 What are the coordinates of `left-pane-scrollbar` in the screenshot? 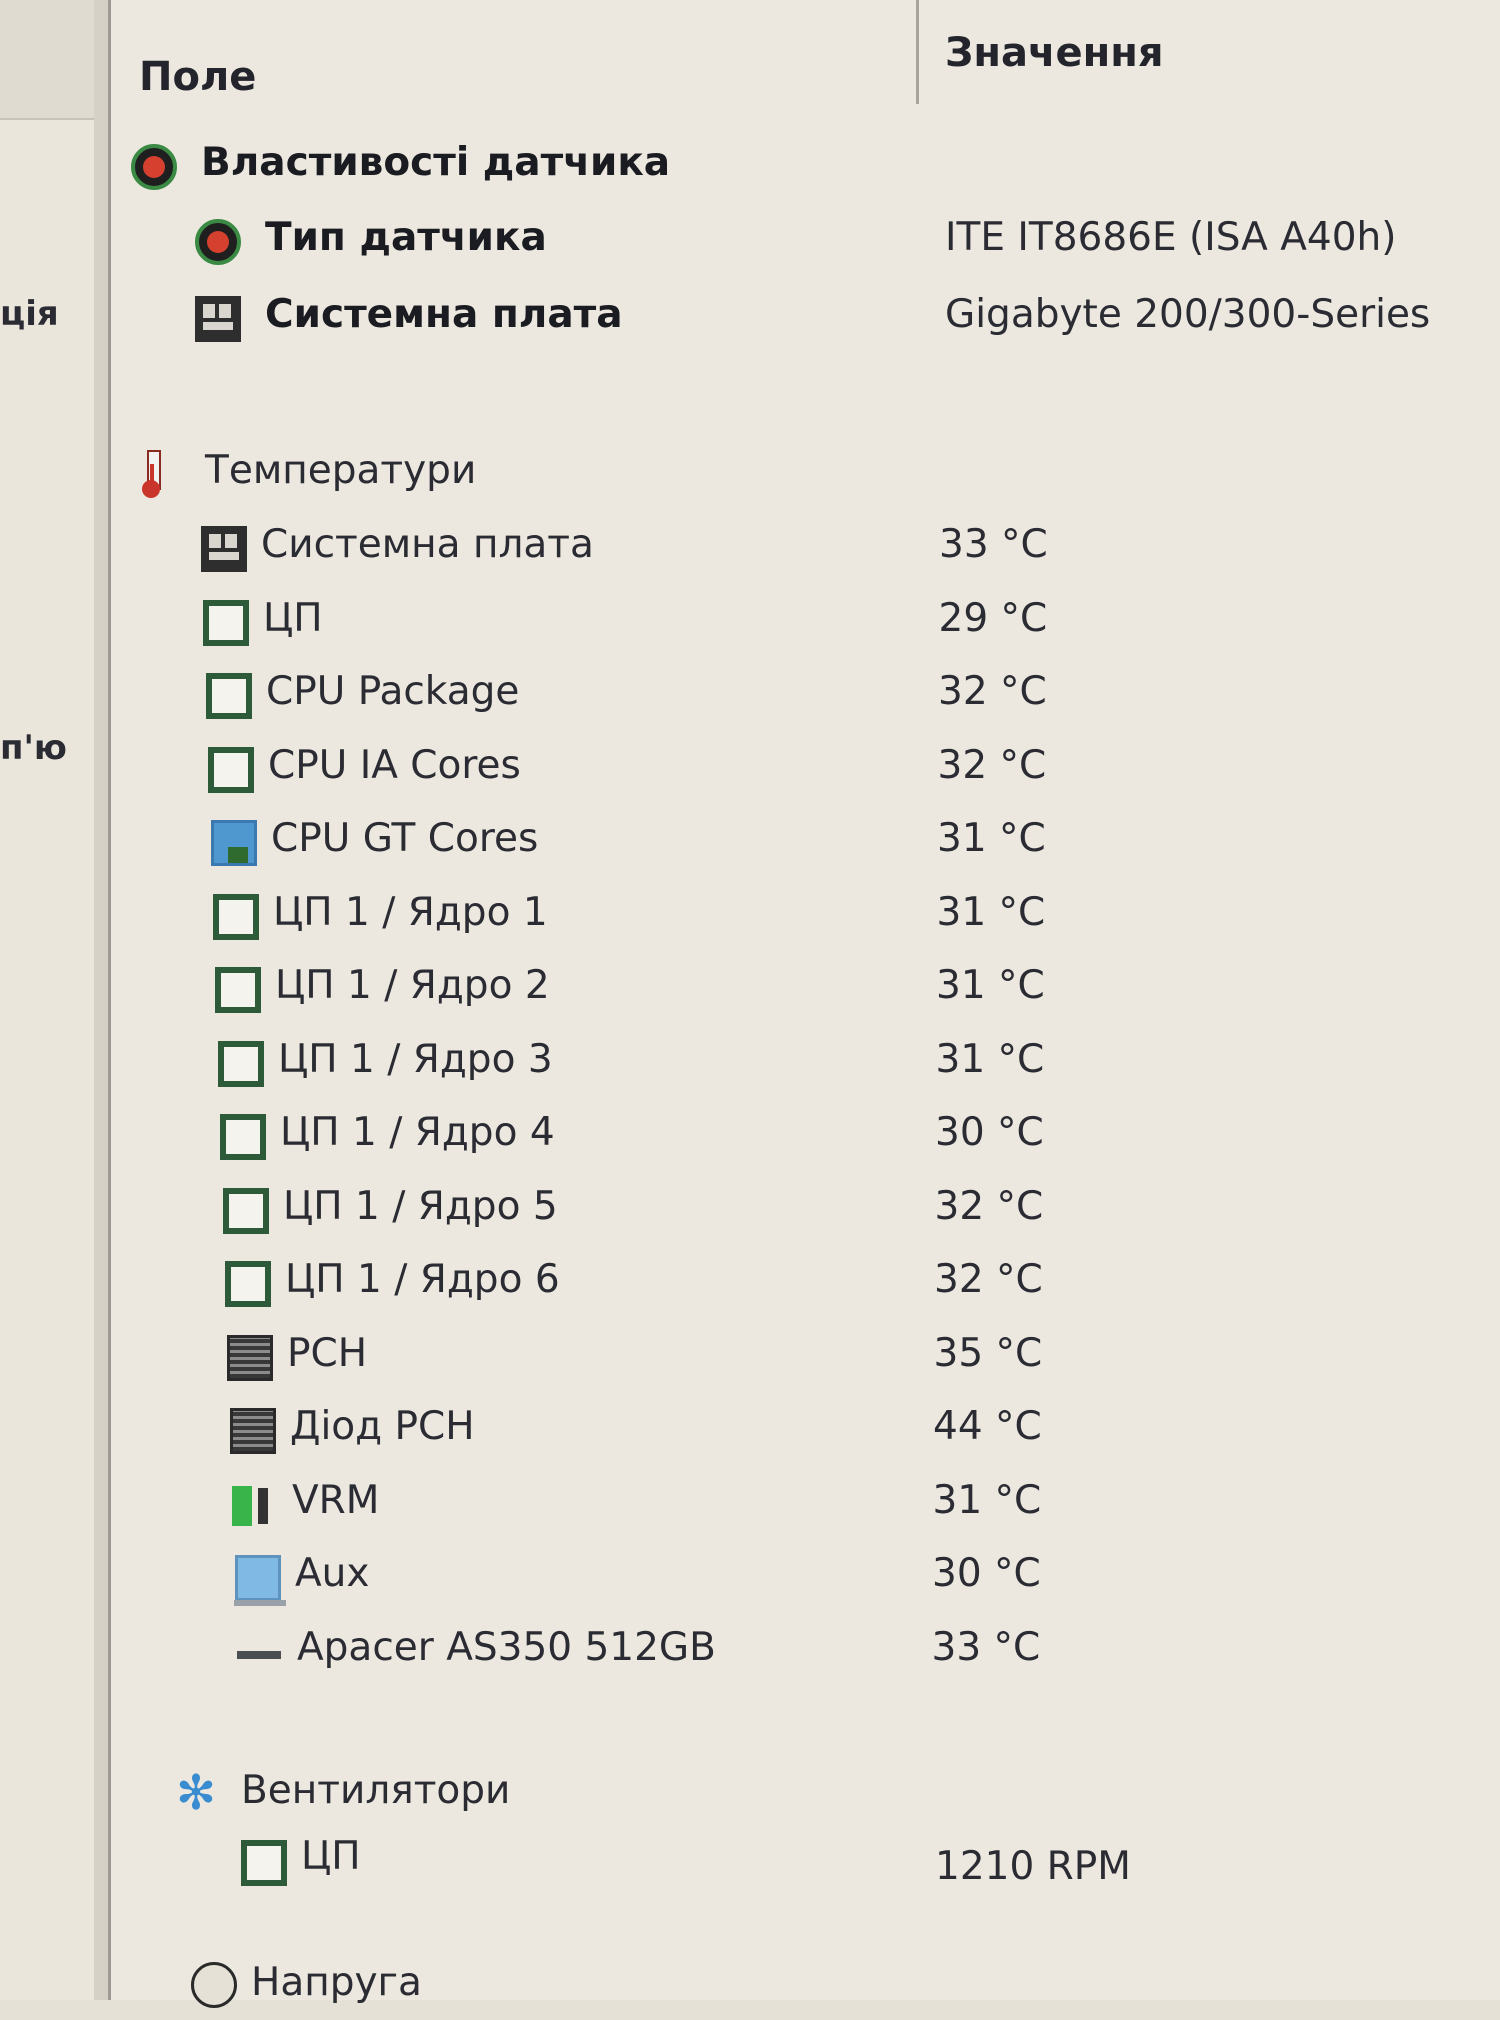 It's located at (101, 1000).